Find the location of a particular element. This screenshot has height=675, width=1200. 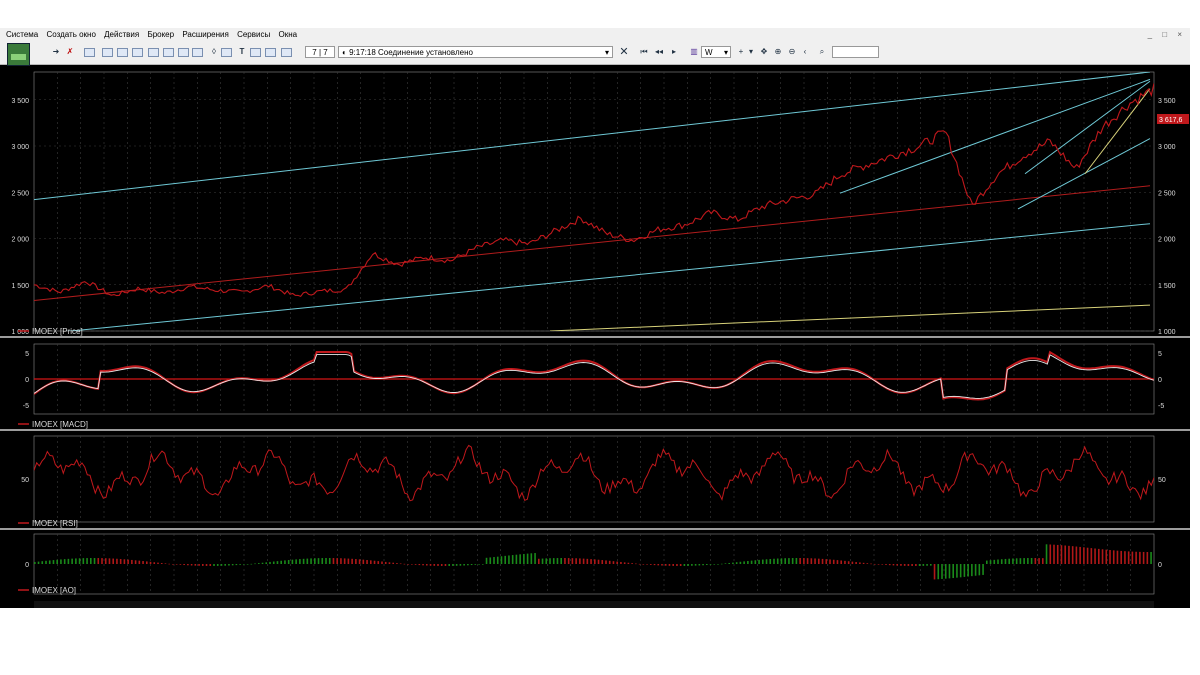

connection-status-field: ◐ 9:17:18 Соединение установлено ▾ is located at coordinates (475, 52).